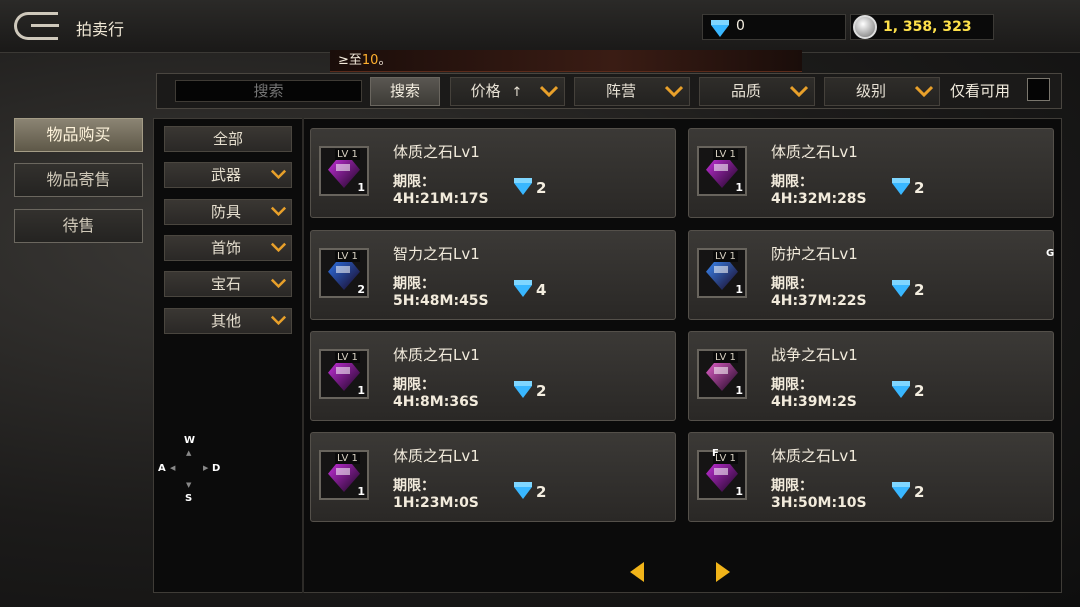 The height and width of the screenshot is (607, 1080). Describe the element at coordinates (871, 376) in the screenshot. I see `item-card: LV 1 1 战争之石Lv1 期限： 4H:39M:2S 2` at that location.